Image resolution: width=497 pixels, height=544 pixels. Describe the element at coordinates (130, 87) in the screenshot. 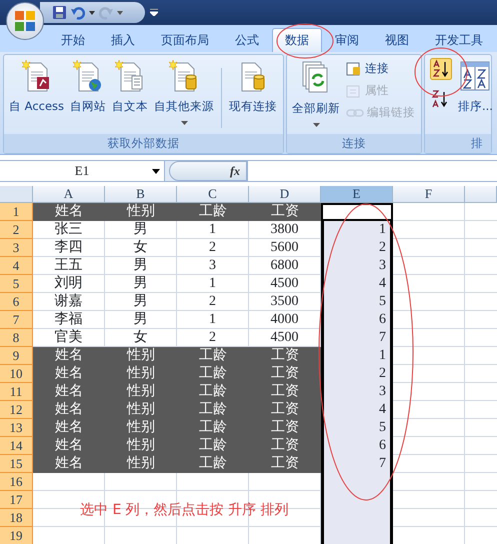

I see `ribbon-button: 自文本` at that location.